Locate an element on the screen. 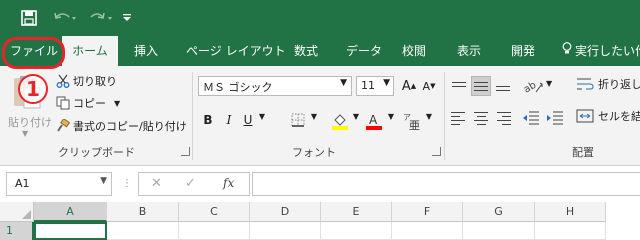 The image size is (640, 240). column-header-b: B is located at coordinates (143, 212).